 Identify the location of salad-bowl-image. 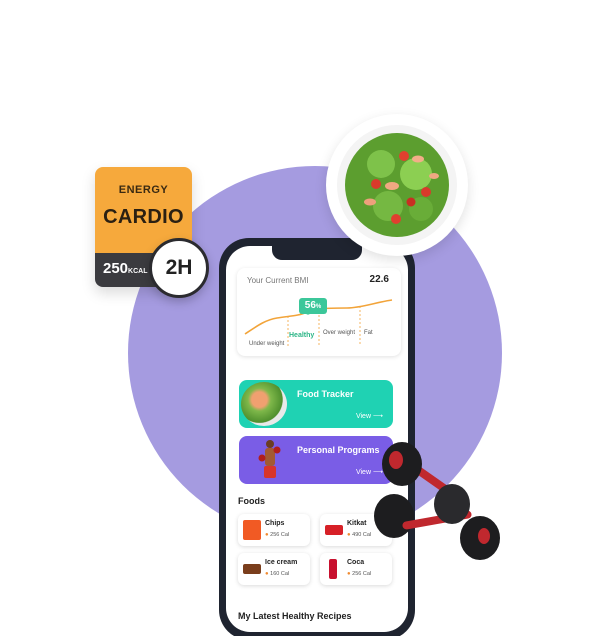
(397, 185).